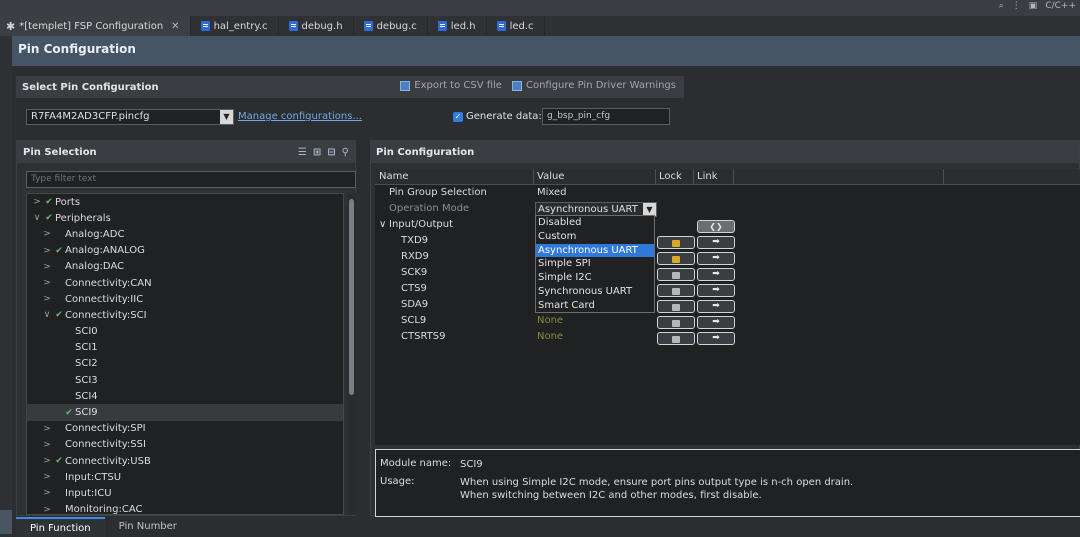 The width and height of the screenshot is (1080, 537). I want to click on table-row-input-output: ∨ Input/Output ❮❯, so click(727, 227).